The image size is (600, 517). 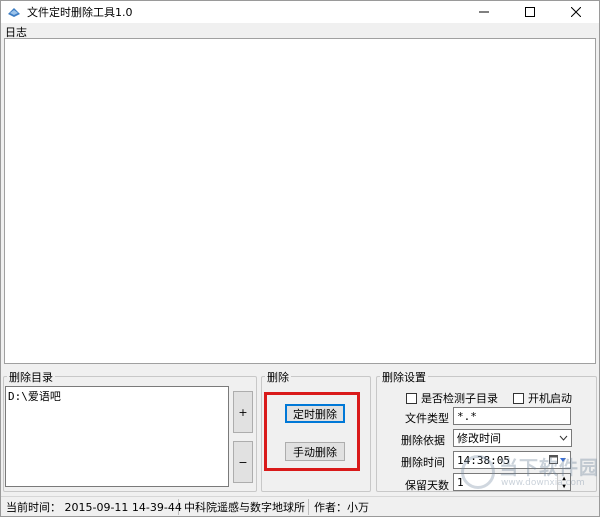 What do you see at coordinates (518, 398) in the screenshot?
I see `autostart-checkbox` at bounding box center [518, 398].